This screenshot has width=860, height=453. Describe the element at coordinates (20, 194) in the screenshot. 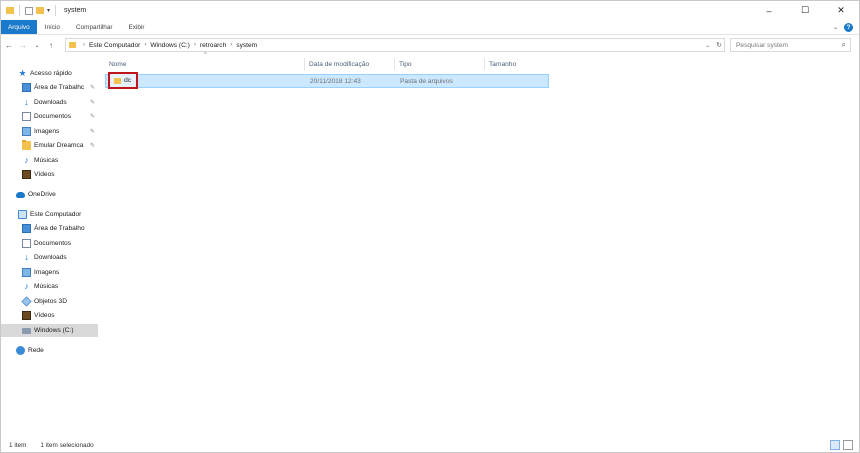

I see `cloud-icon` at that location.